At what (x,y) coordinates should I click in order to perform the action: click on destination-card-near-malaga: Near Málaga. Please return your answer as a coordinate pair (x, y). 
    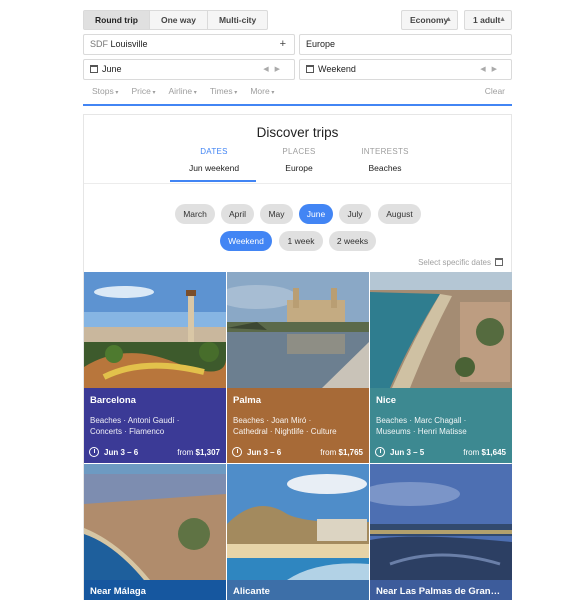
    Looking at the image, I should click on (155, 532).